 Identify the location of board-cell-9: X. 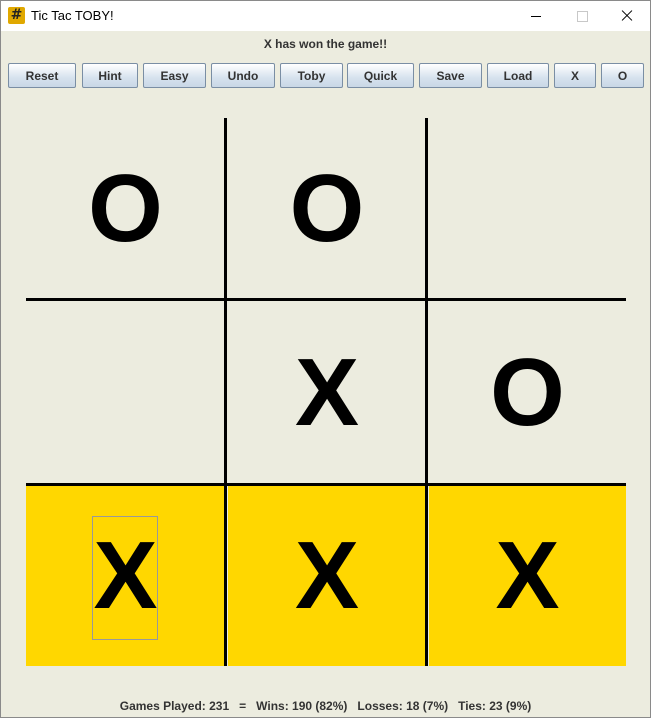
(527, 576).